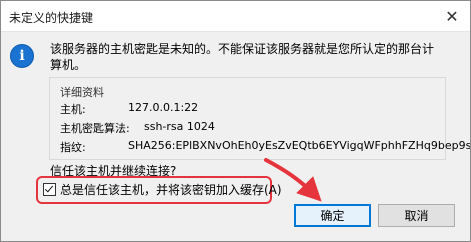  What do you see at coordinates (49, 189) in the screenshot?
I see `checkbox-checked-icon` at bounding box center [49, 189].